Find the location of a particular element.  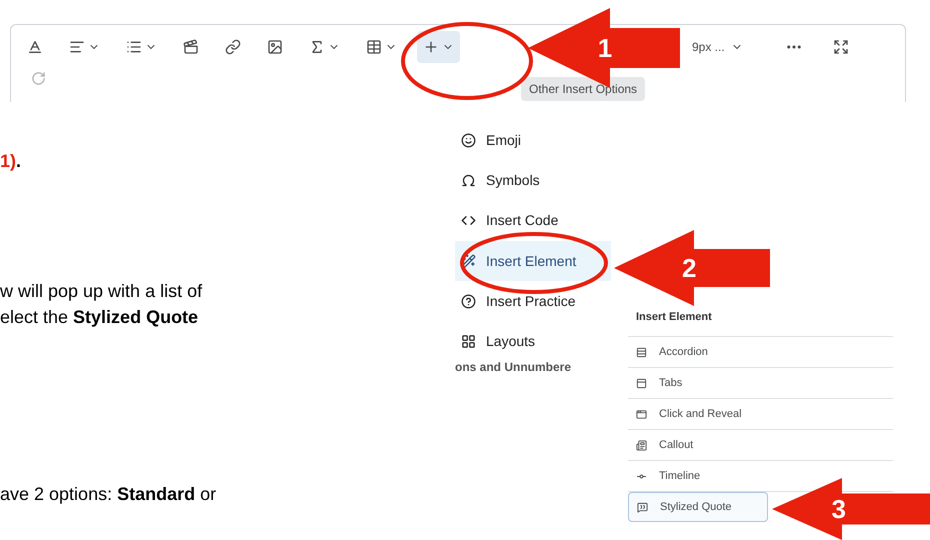

tooltip: Other Insert Options is located at coordinates (583, 89).